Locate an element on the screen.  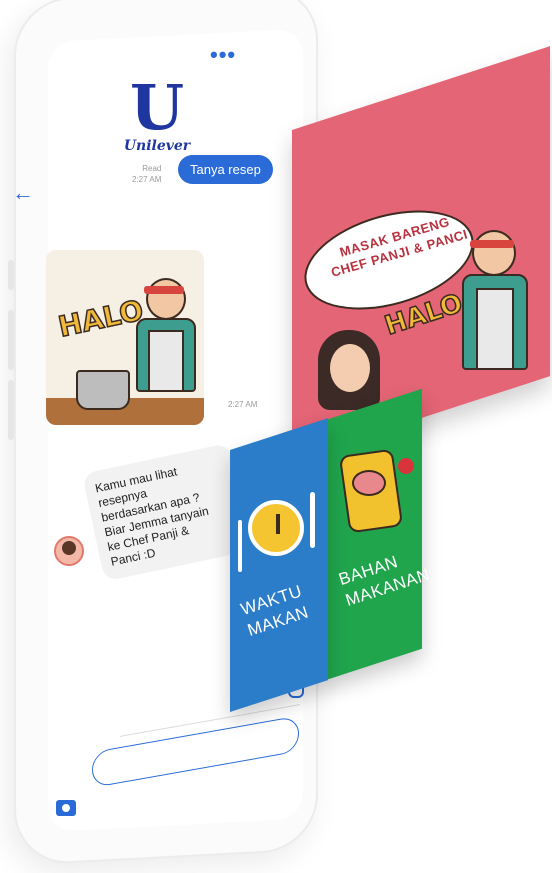
unilever-logo: U Unilever is located at coordinates (157, 113).